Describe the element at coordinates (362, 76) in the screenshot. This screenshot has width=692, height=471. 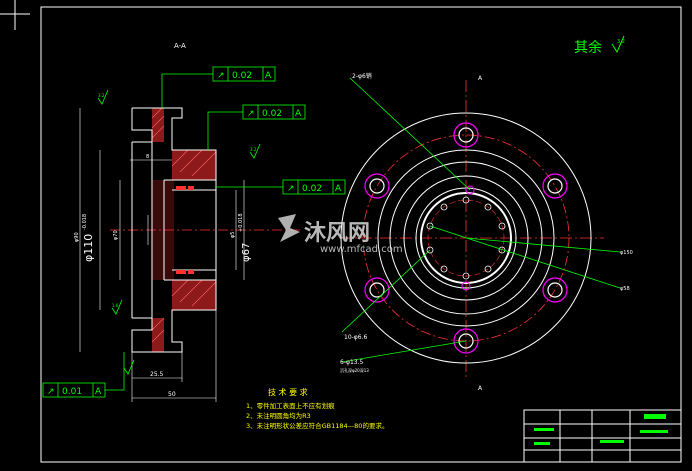
I see `callout-2-holes: 2-φ6销` at that location.